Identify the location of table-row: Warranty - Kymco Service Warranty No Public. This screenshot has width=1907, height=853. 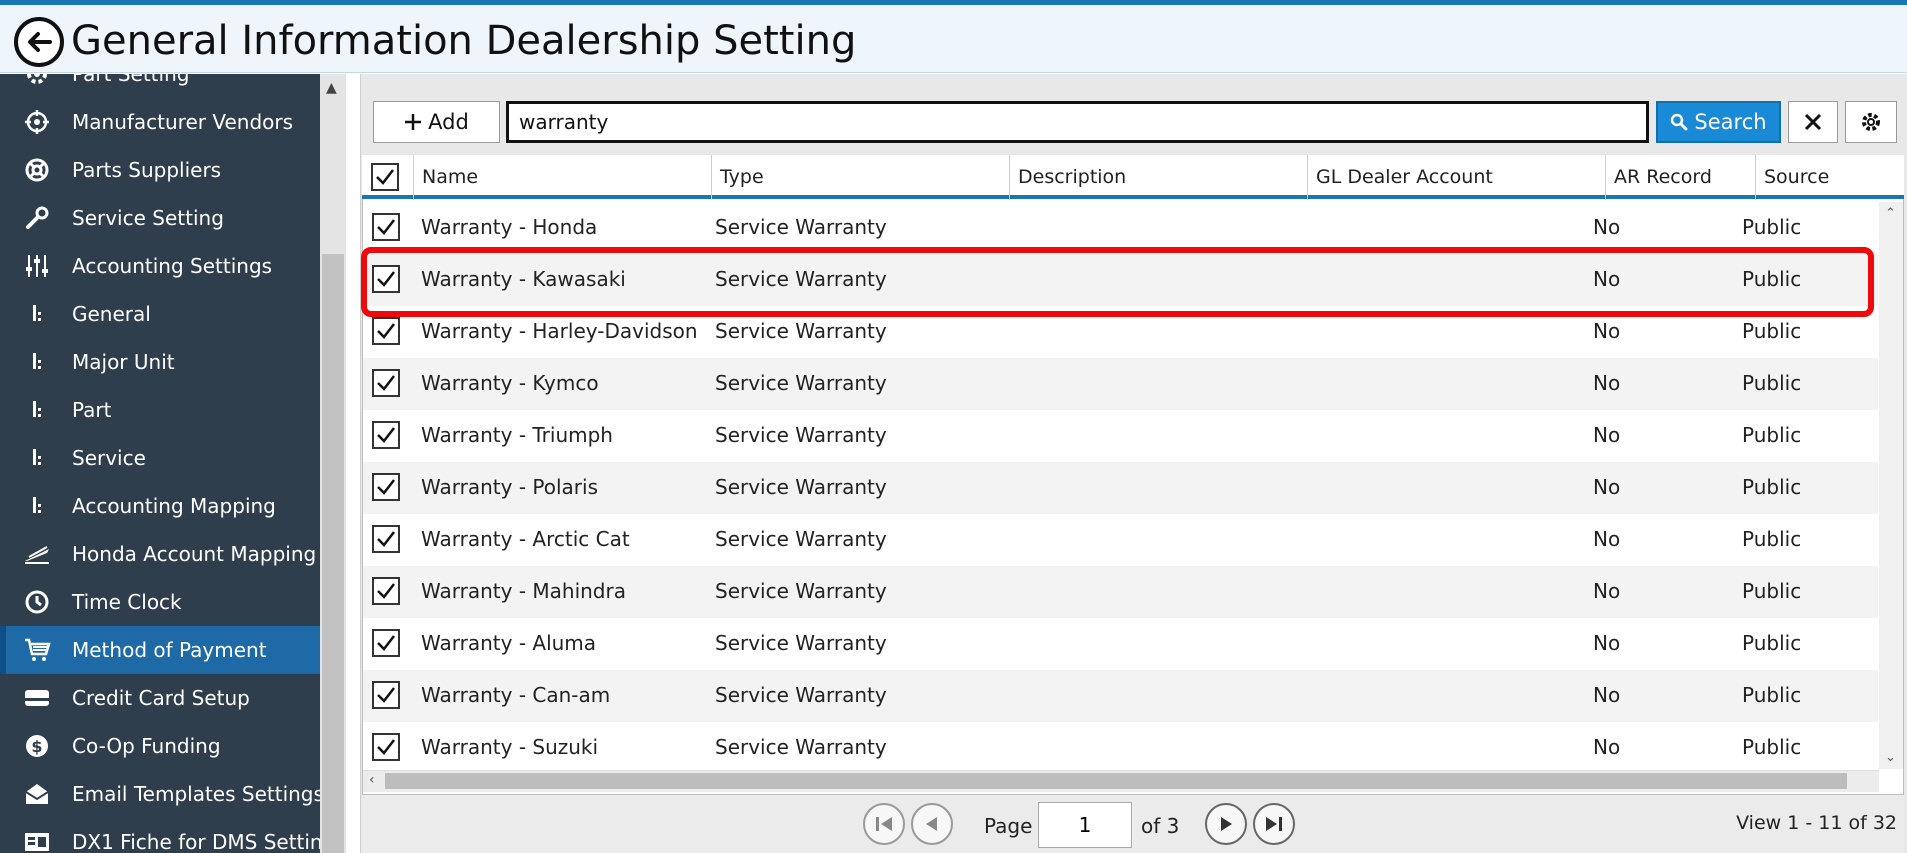
(1120, 384).